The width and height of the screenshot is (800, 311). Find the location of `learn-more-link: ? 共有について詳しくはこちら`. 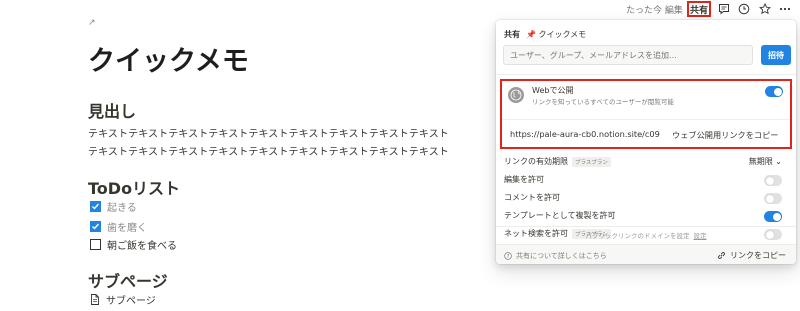

learn-more-link: ? 共有について詳しくはこちら is located at coordinates (555, 256).